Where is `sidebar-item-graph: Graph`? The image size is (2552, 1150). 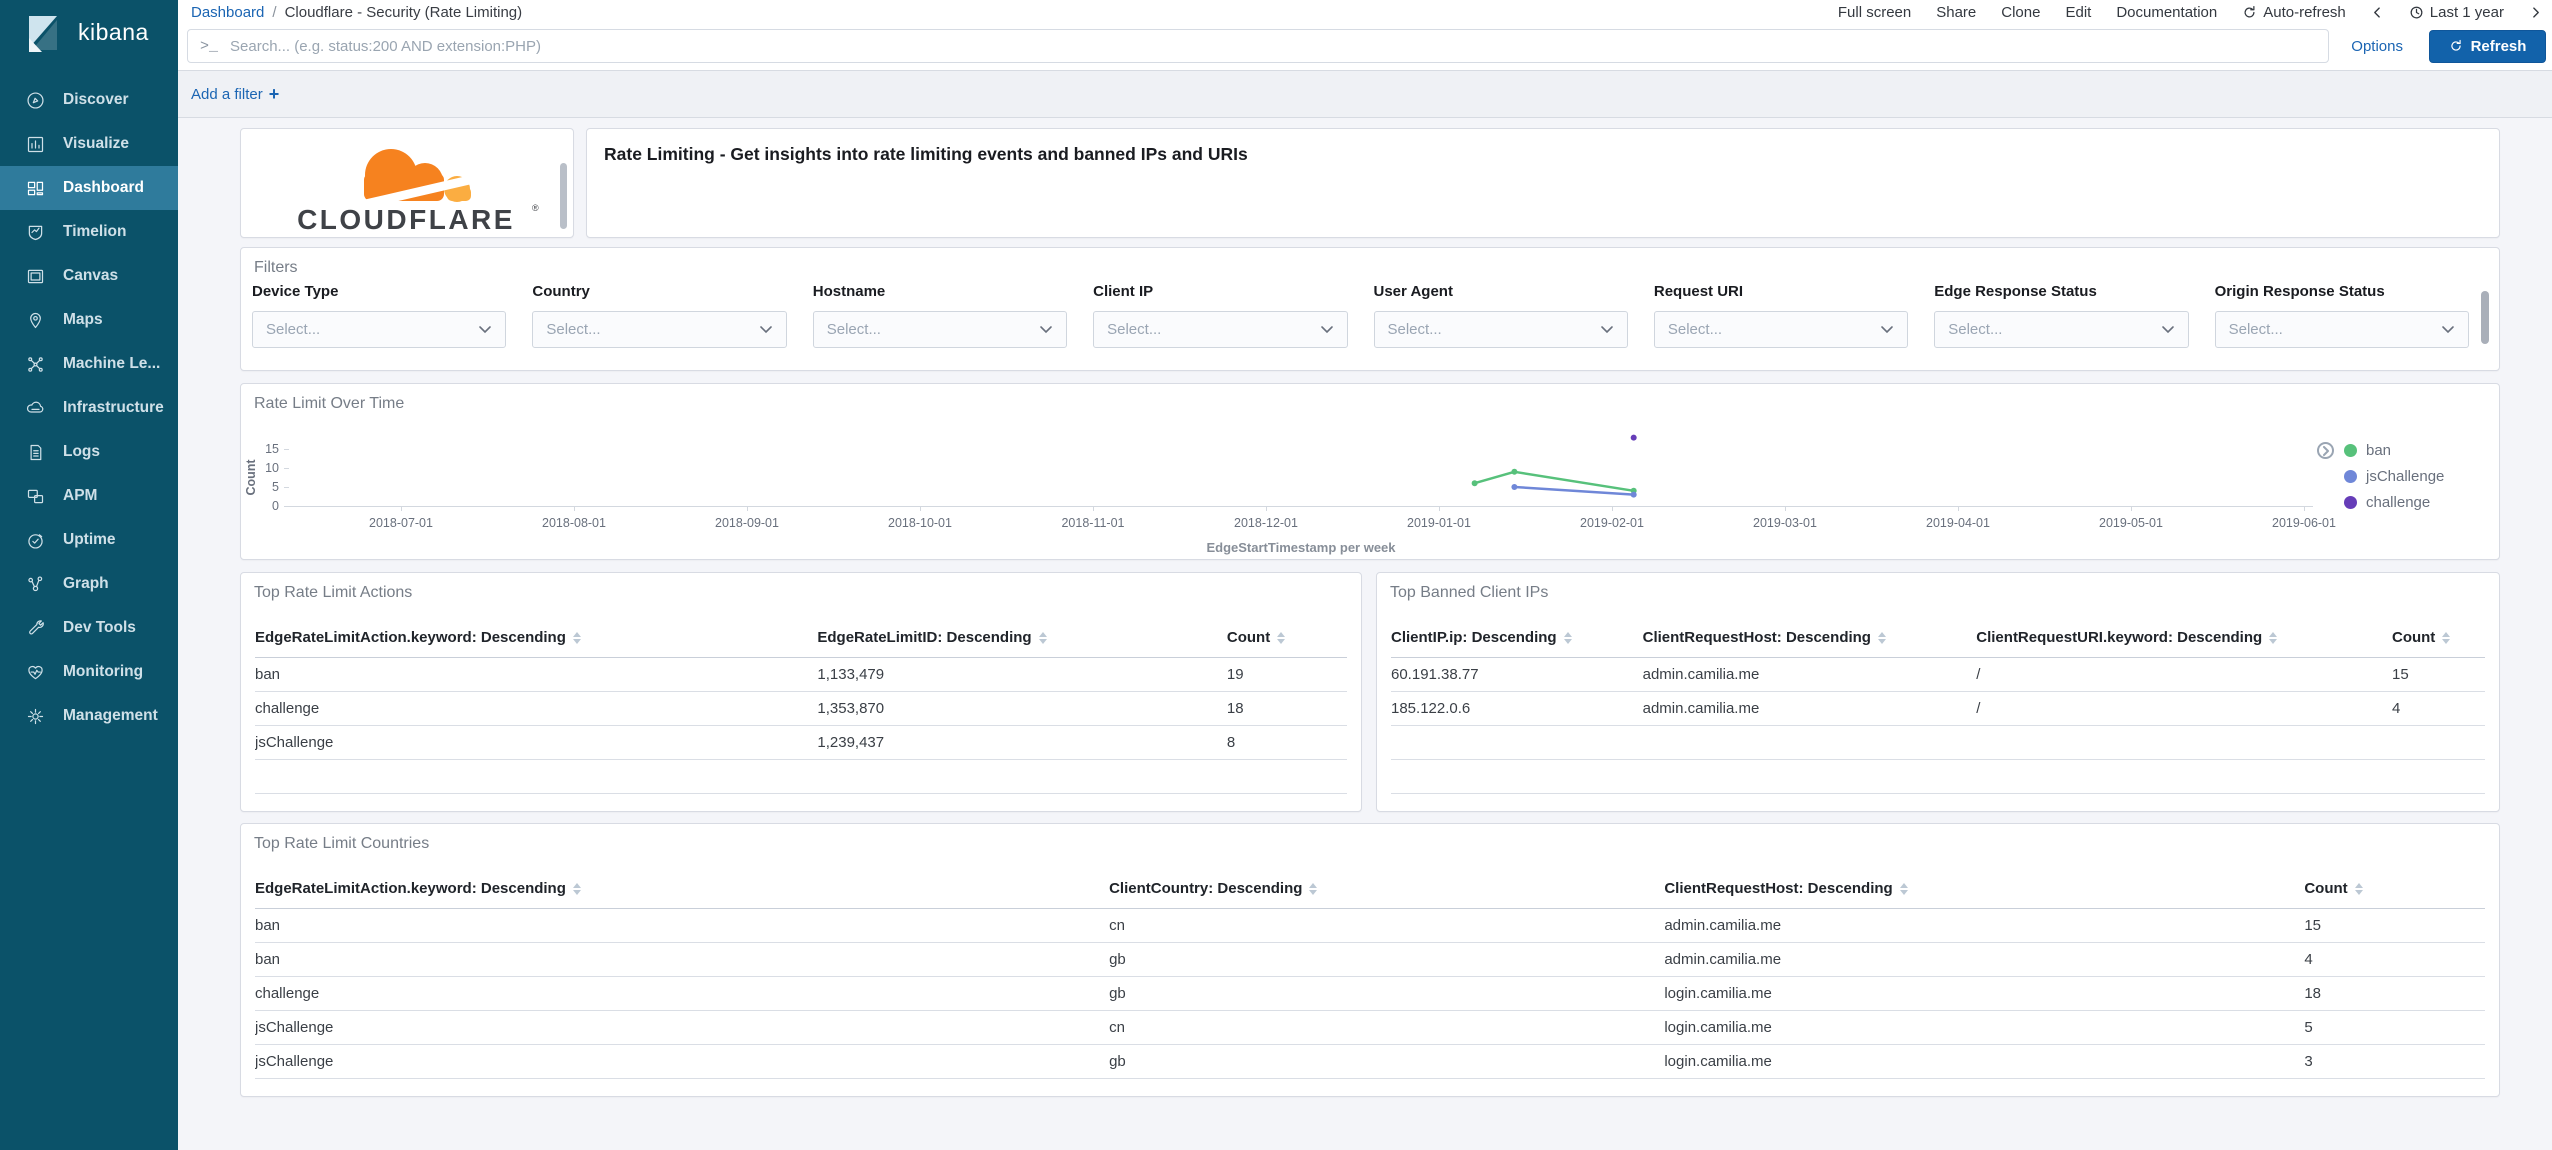
sidebar-item-graph: Graph is located at coordinates (89, 584).